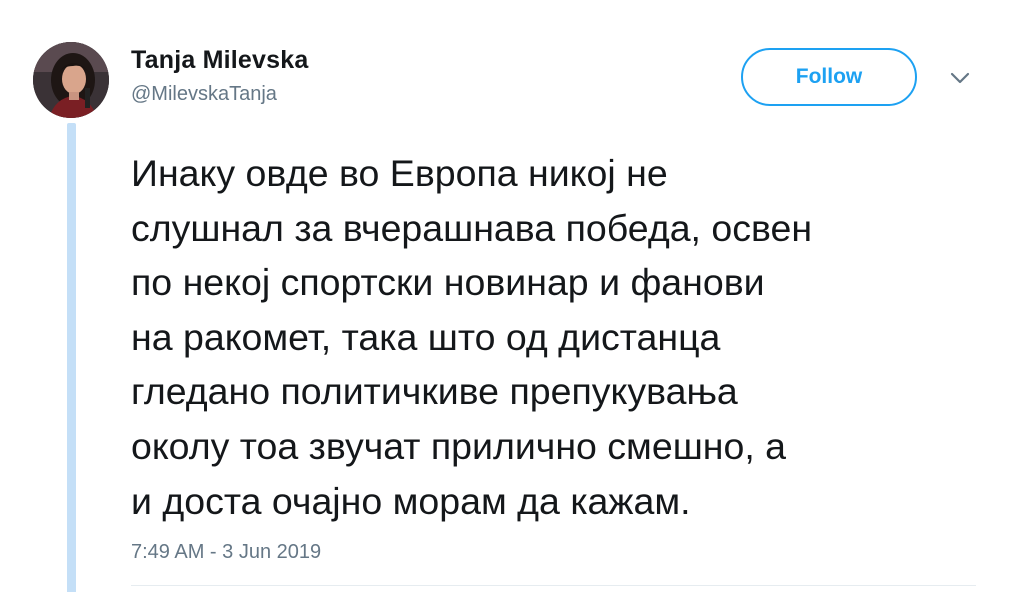 The width and height of the screenshot is (1024, 592). Describe the element at coordinates (459, 445) in the screenshot. I see `tweet-text-line: околу тоа звучат прилично смешно, а` at that location.